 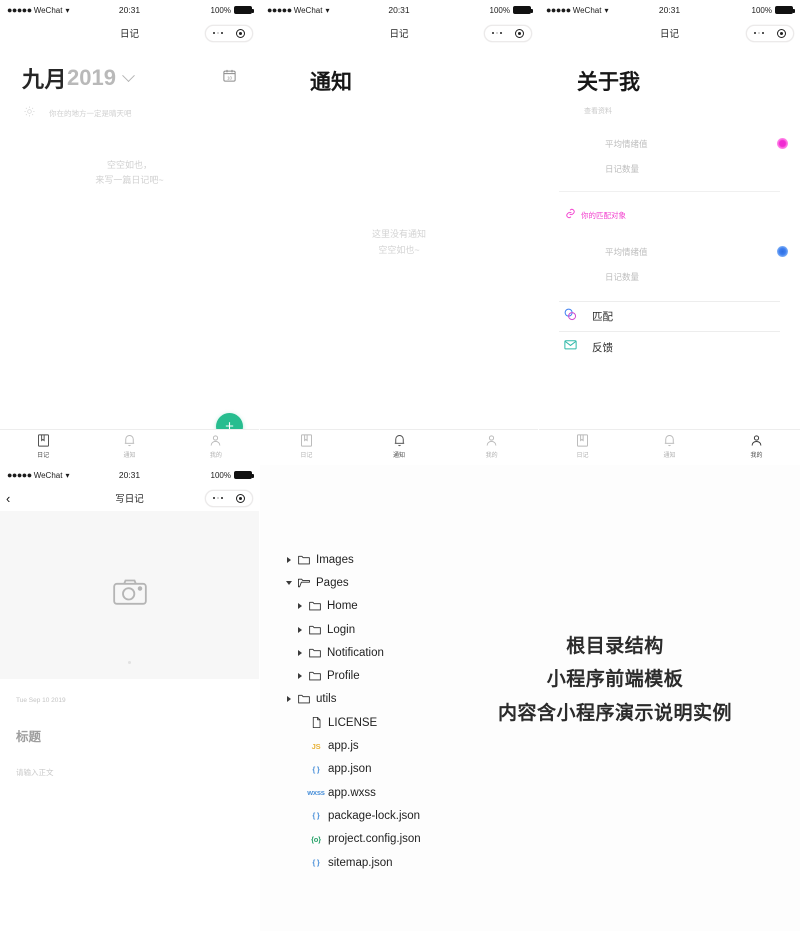 What do you see at coordinates (8, 498) in the screenshot?
I see `back-chevron-icon: ‹` at bounding box center [8, 498].